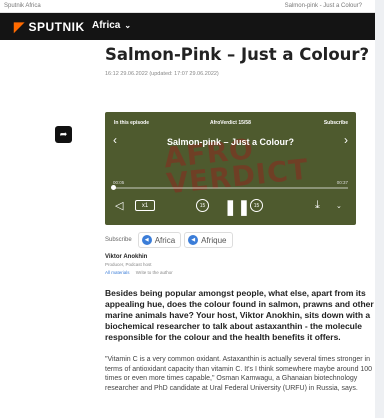  What do you see at coordinates (379, 209) in the screenshot?
I see `page-scroll-edge` at bounding box center [379, 209].